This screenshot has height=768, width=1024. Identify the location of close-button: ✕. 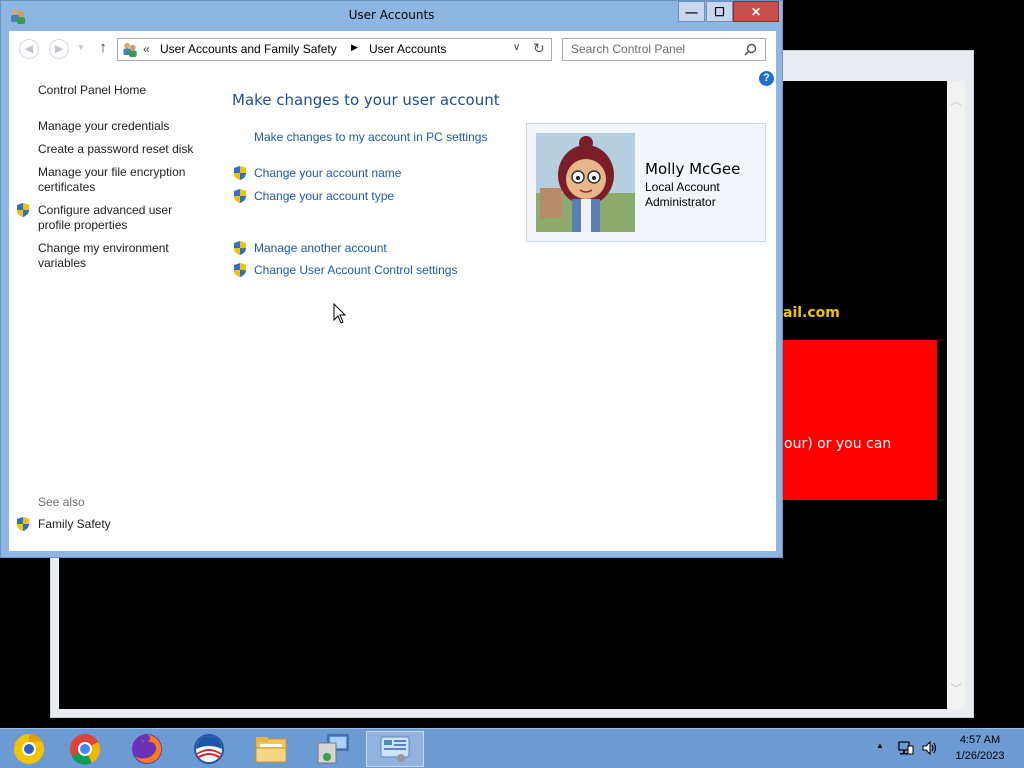
(756, 11).